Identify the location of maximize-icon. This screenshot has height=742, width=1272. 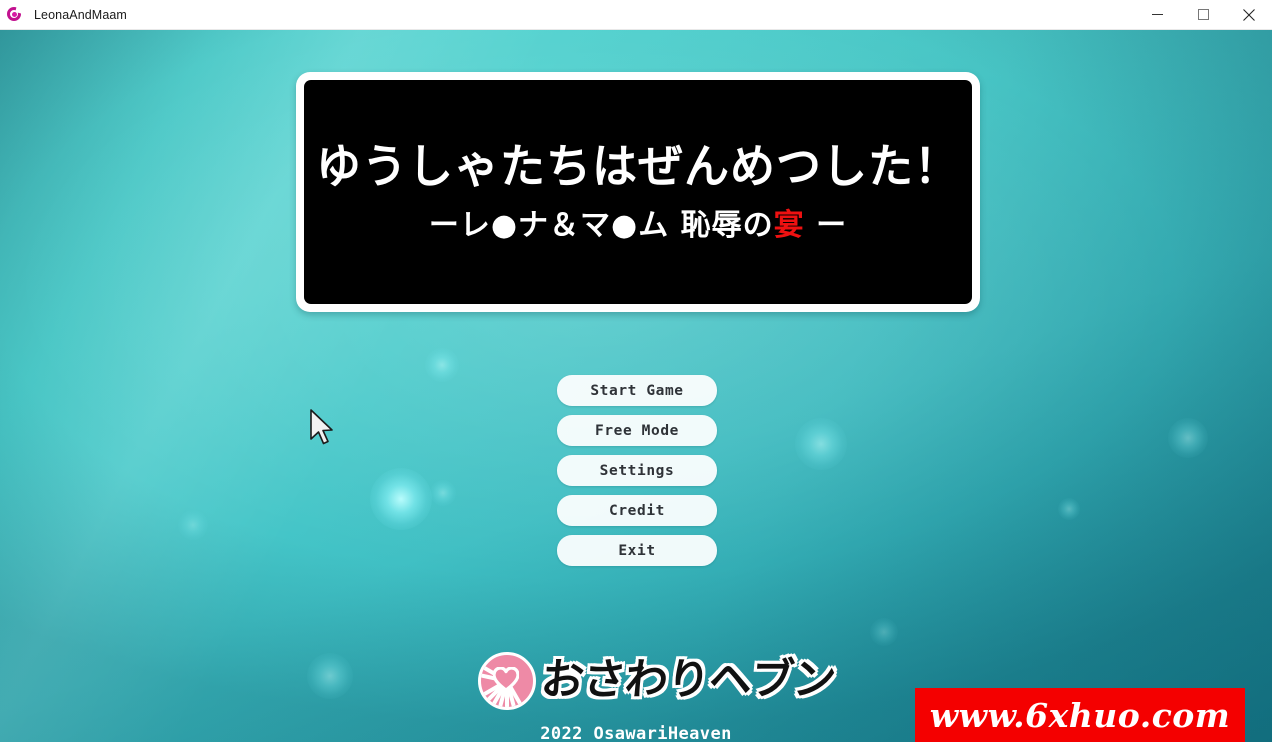
(1203, 14).